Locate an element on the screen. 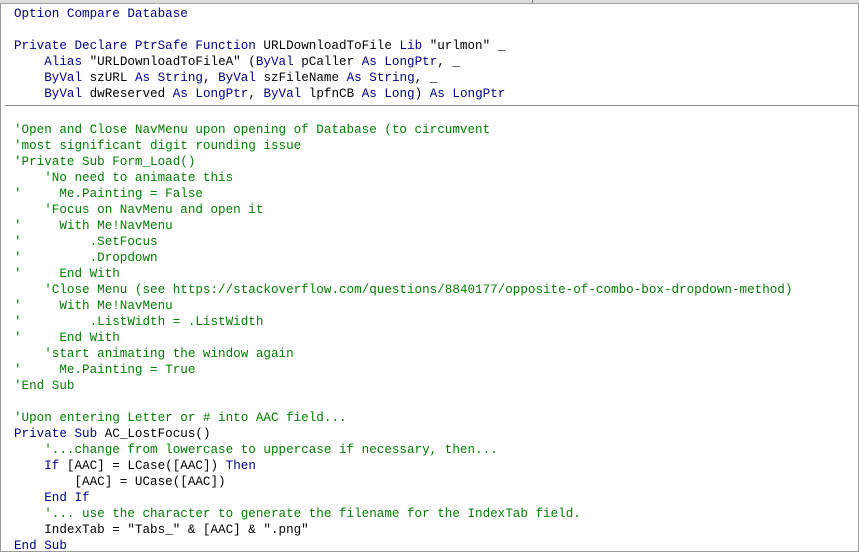  code-token: lpfnCB is located at coordinates (335, 94).